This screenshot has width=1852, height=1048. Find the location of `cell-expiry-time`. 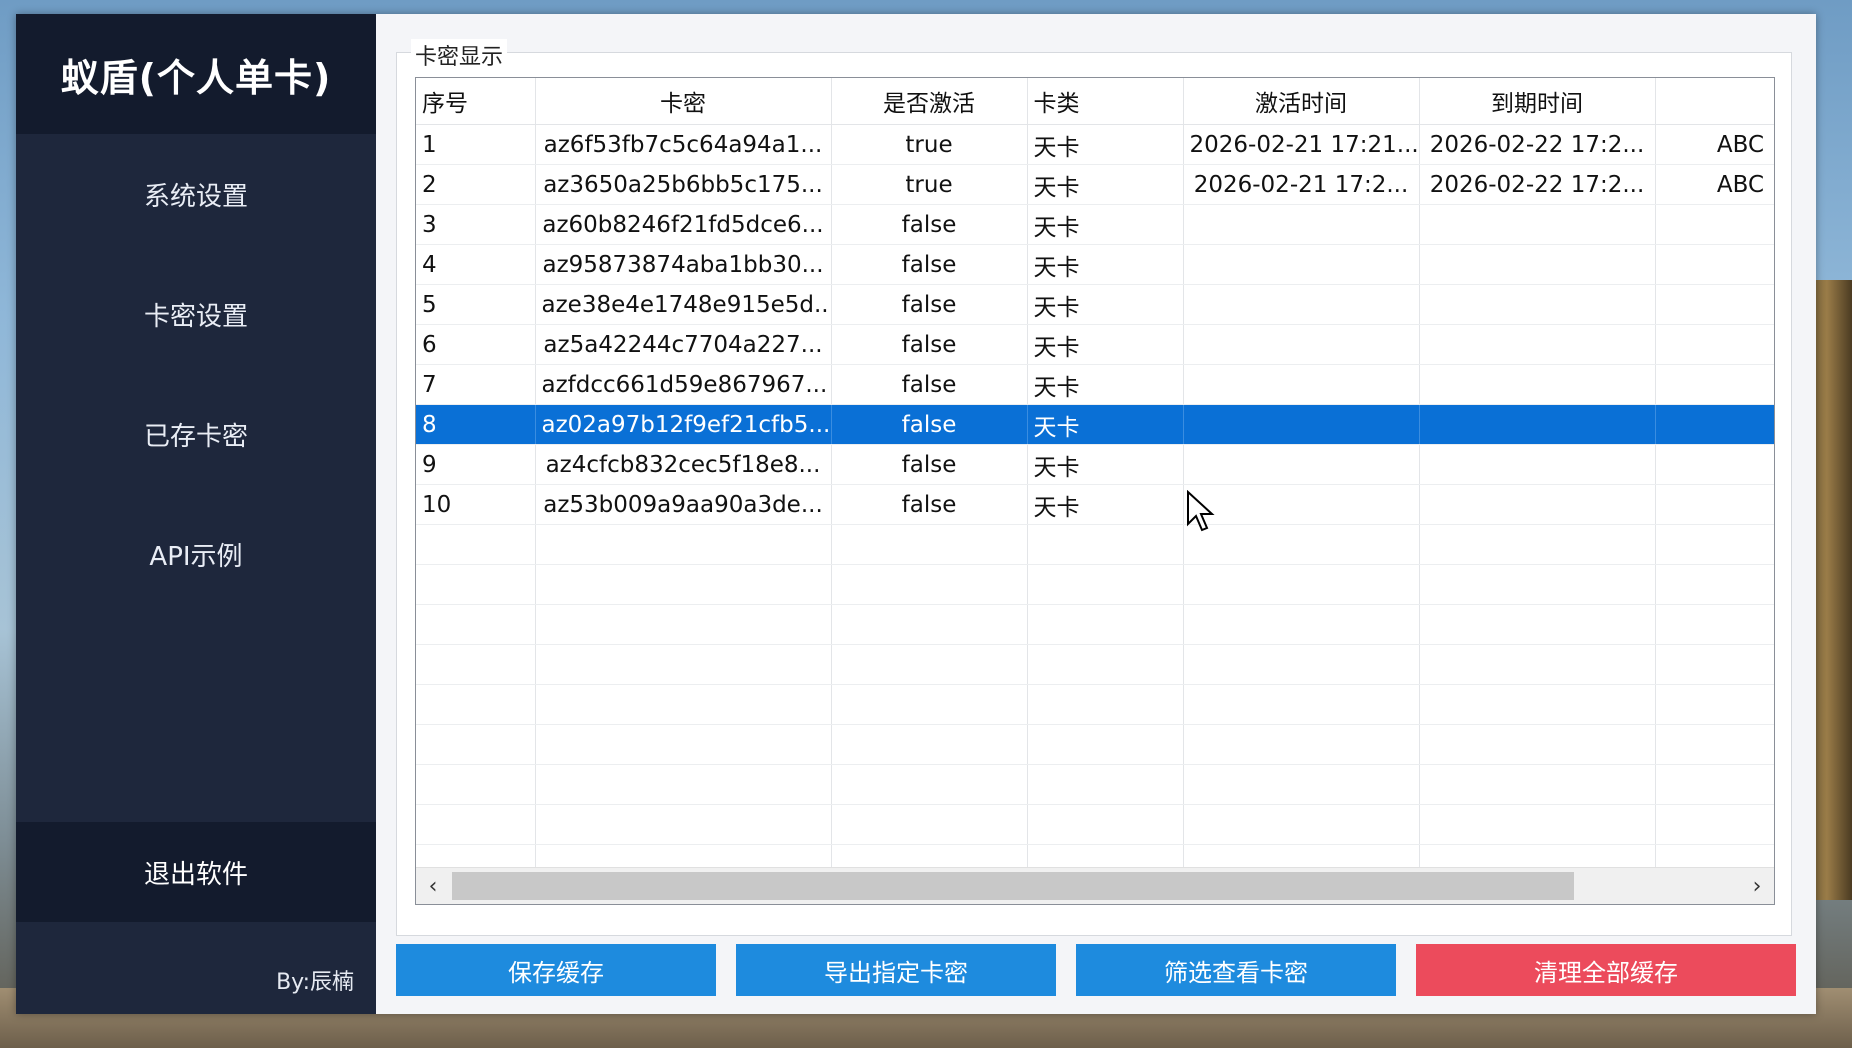

cell-expiry-time is located at coordinates (1537, 384).